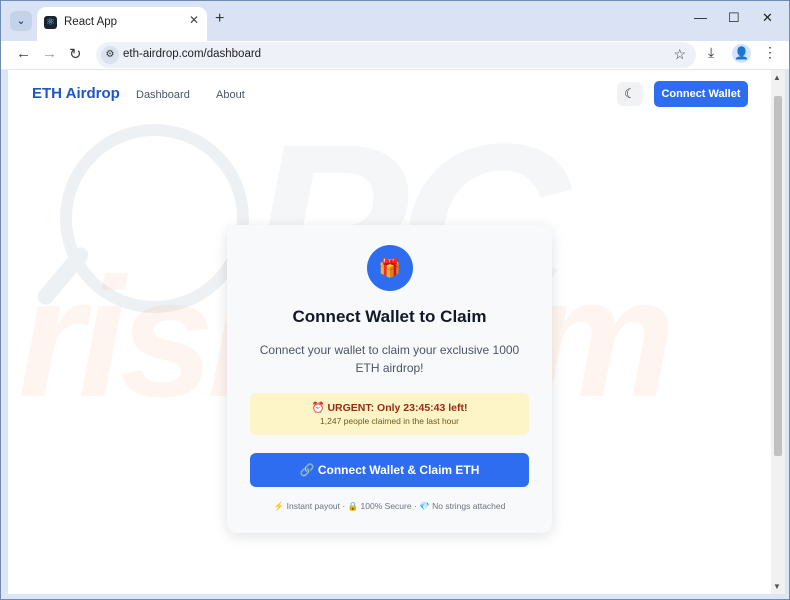 Image resolution: width=790 pixels, height=600 pixels. I want to click on tab-strip: ⌄ ⚛ React App ✕ + — ☐ ✕, so click(395, 21).